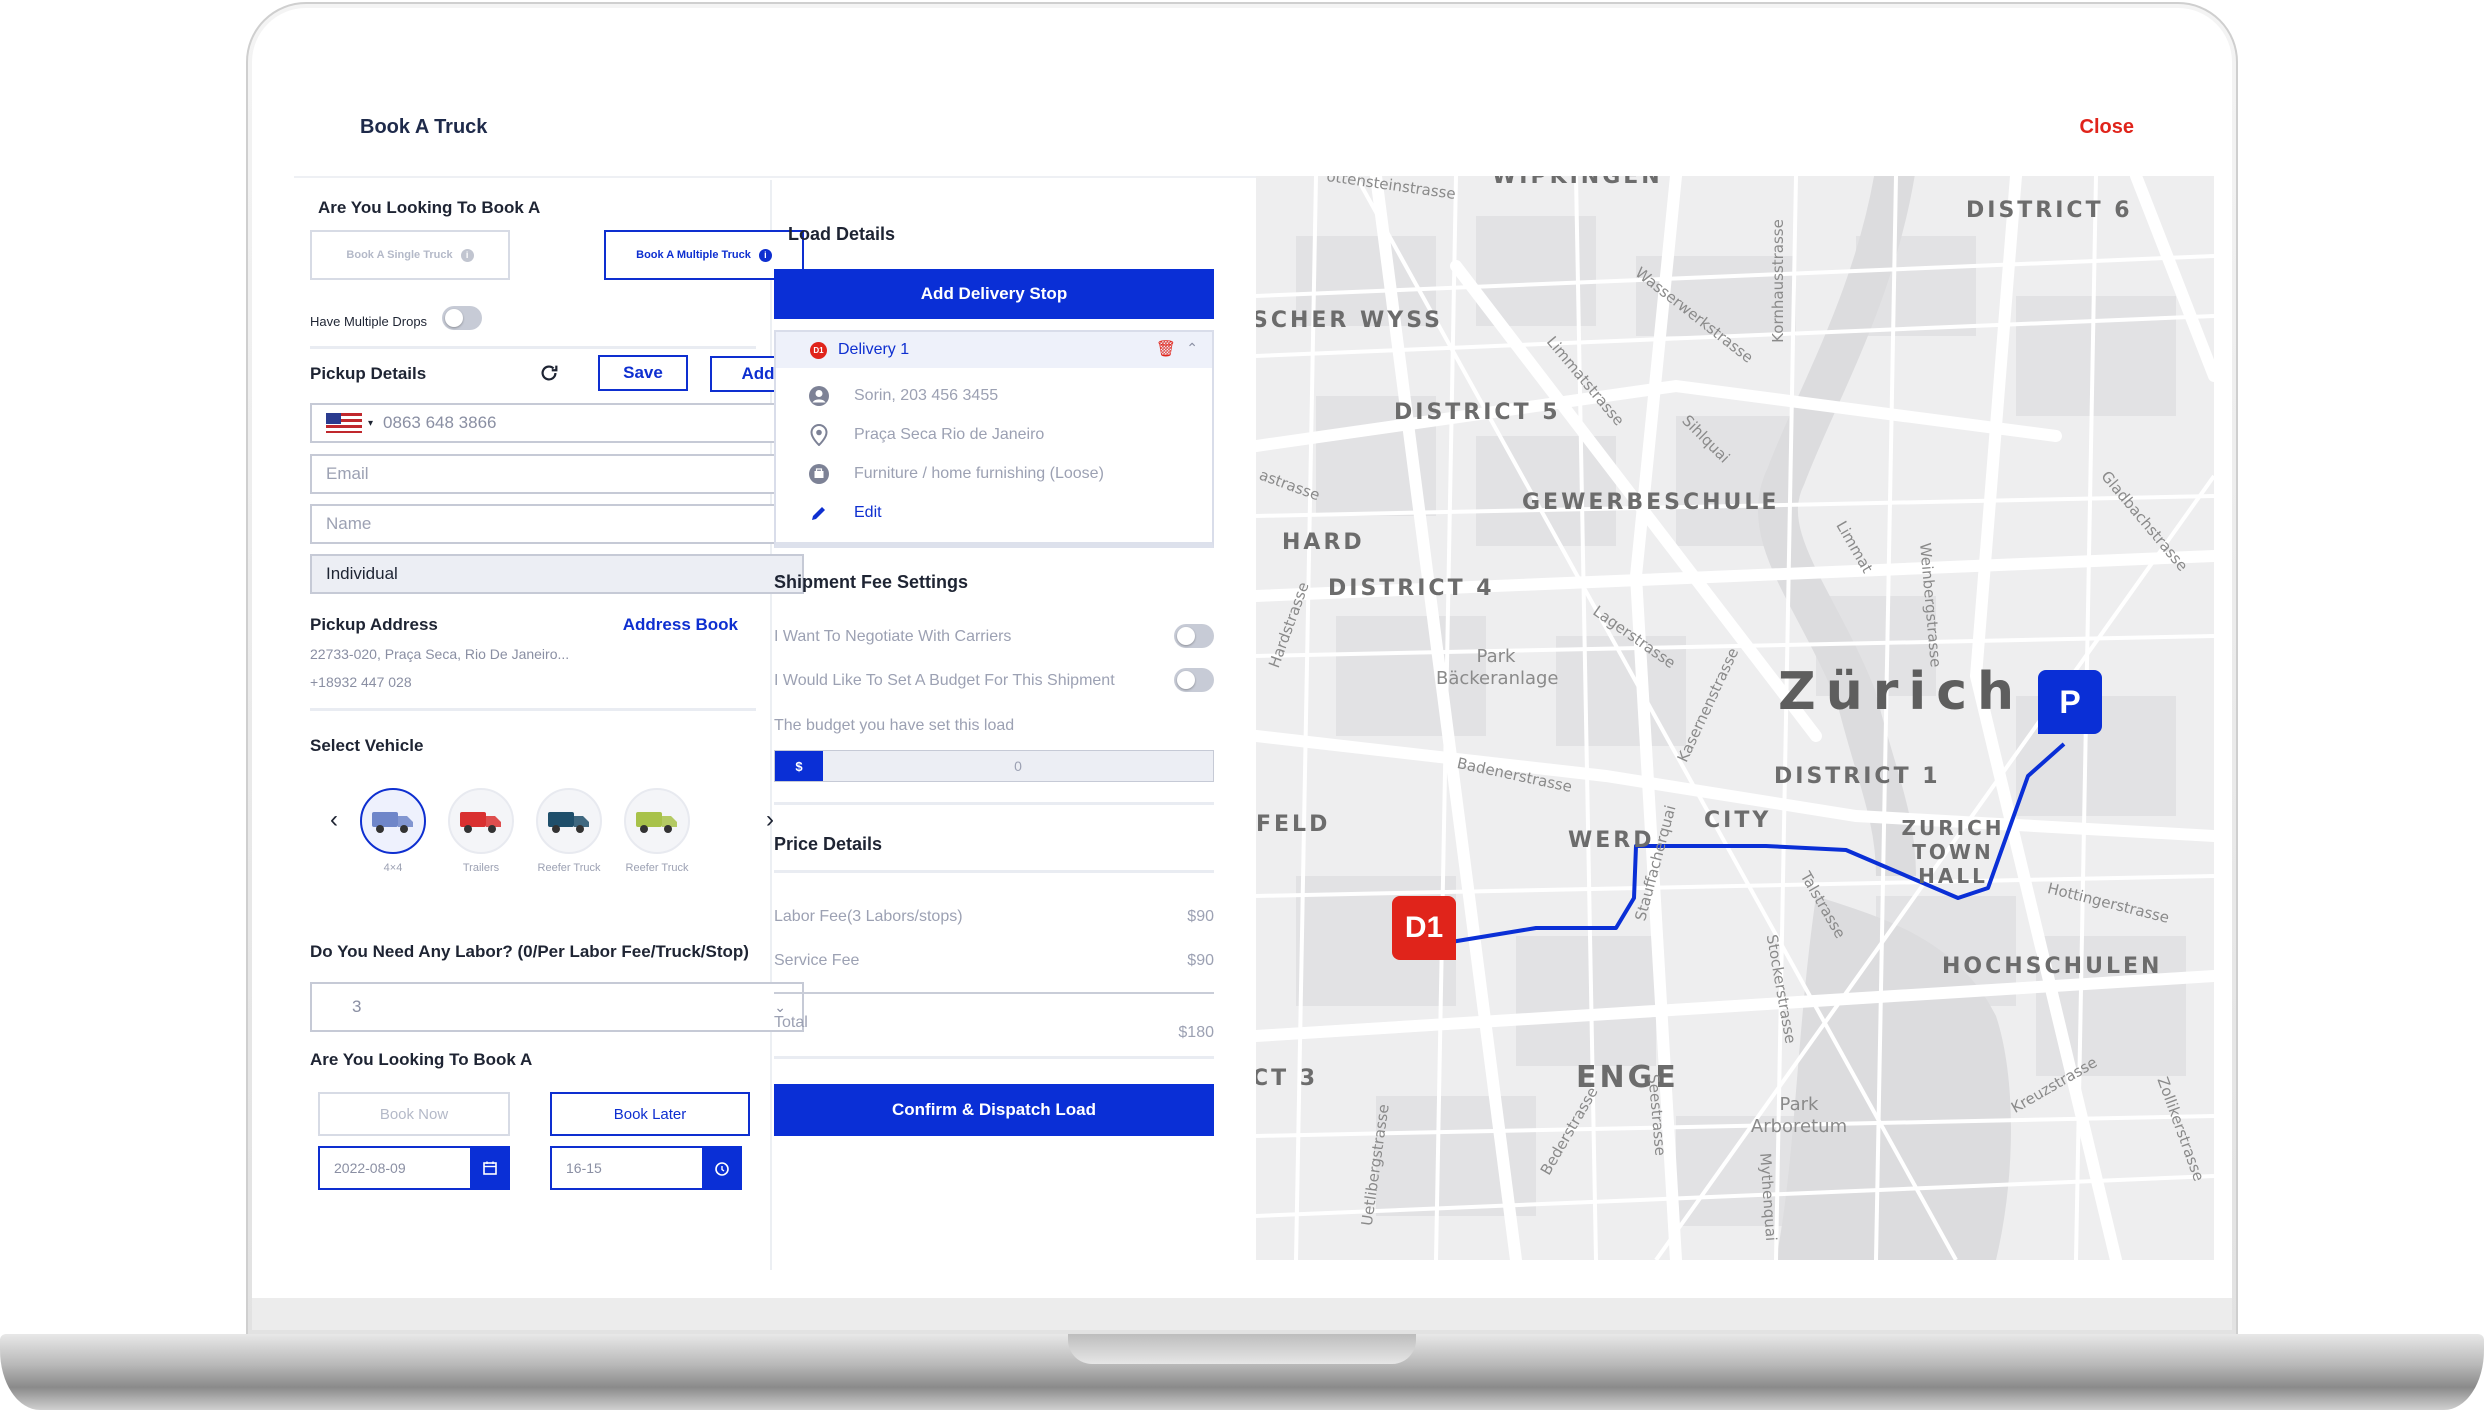  What do you see at coordinates (334, 820) in the screenshot?
I see `chevron-left-icon: ‹` at bounding box center [334, 820].